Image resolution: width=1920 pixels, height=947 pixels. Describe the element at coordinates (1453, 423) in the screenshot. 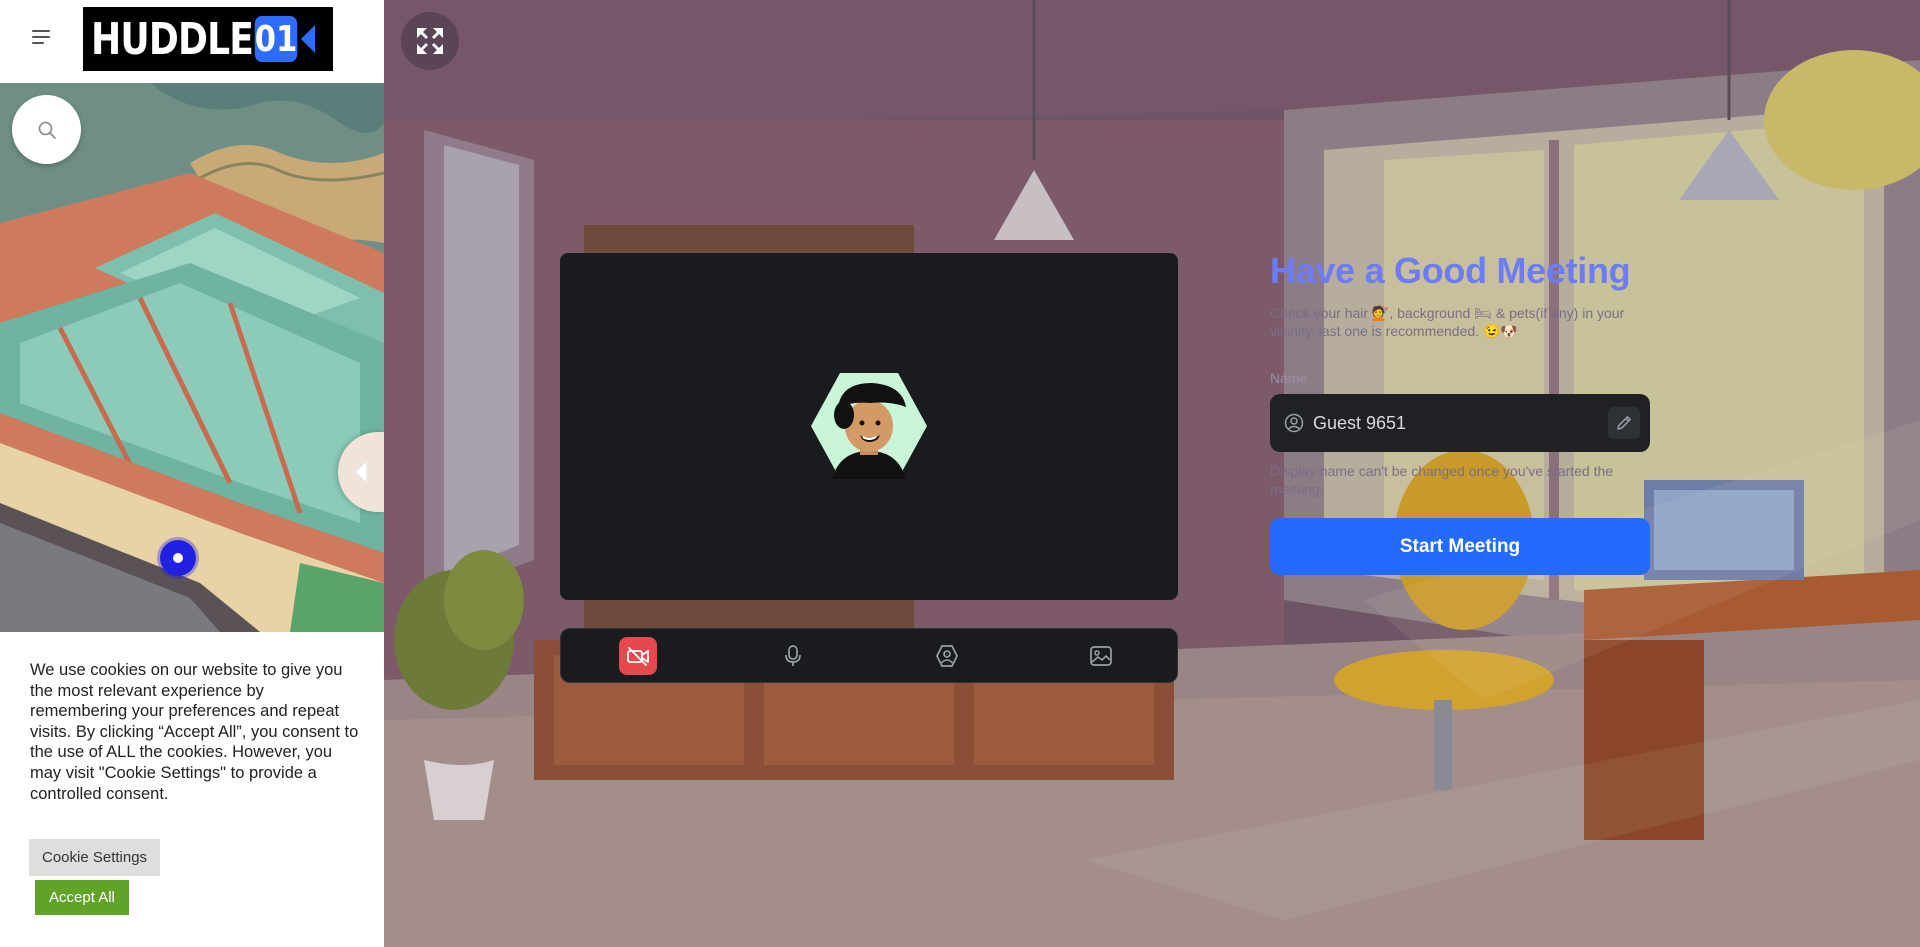

I see `name-input` at that location.